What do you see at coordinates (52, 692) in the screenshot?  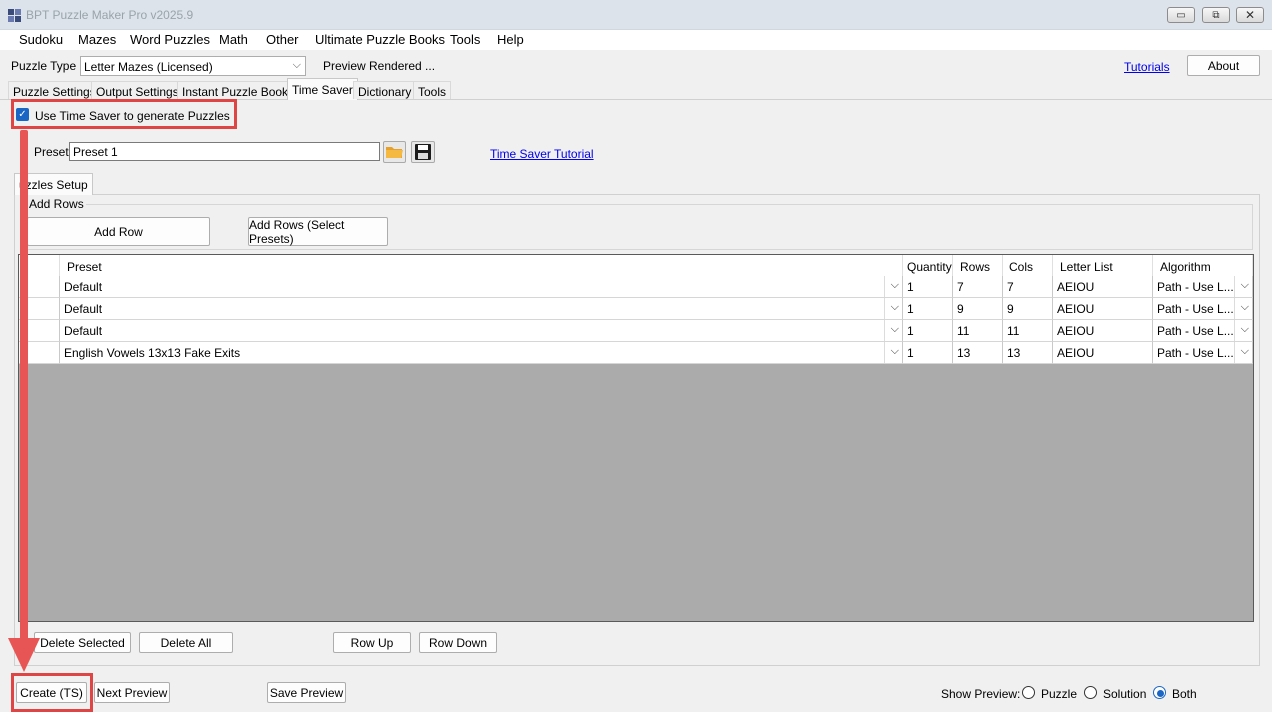 I see `highlight-box-create` at bounding box center [52, 692].